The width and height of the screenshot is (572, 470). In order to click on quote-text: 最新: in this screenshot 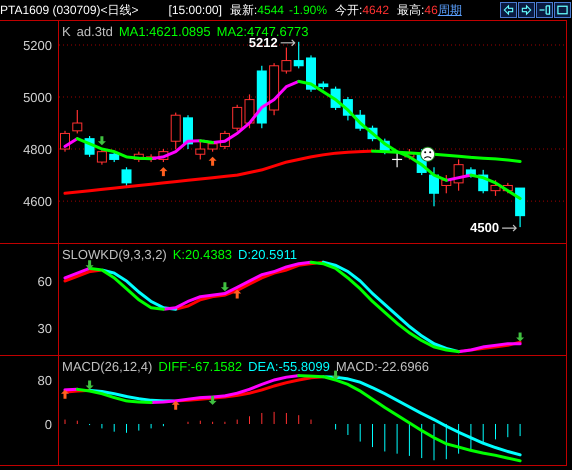, I will do `click(244, 10)`.